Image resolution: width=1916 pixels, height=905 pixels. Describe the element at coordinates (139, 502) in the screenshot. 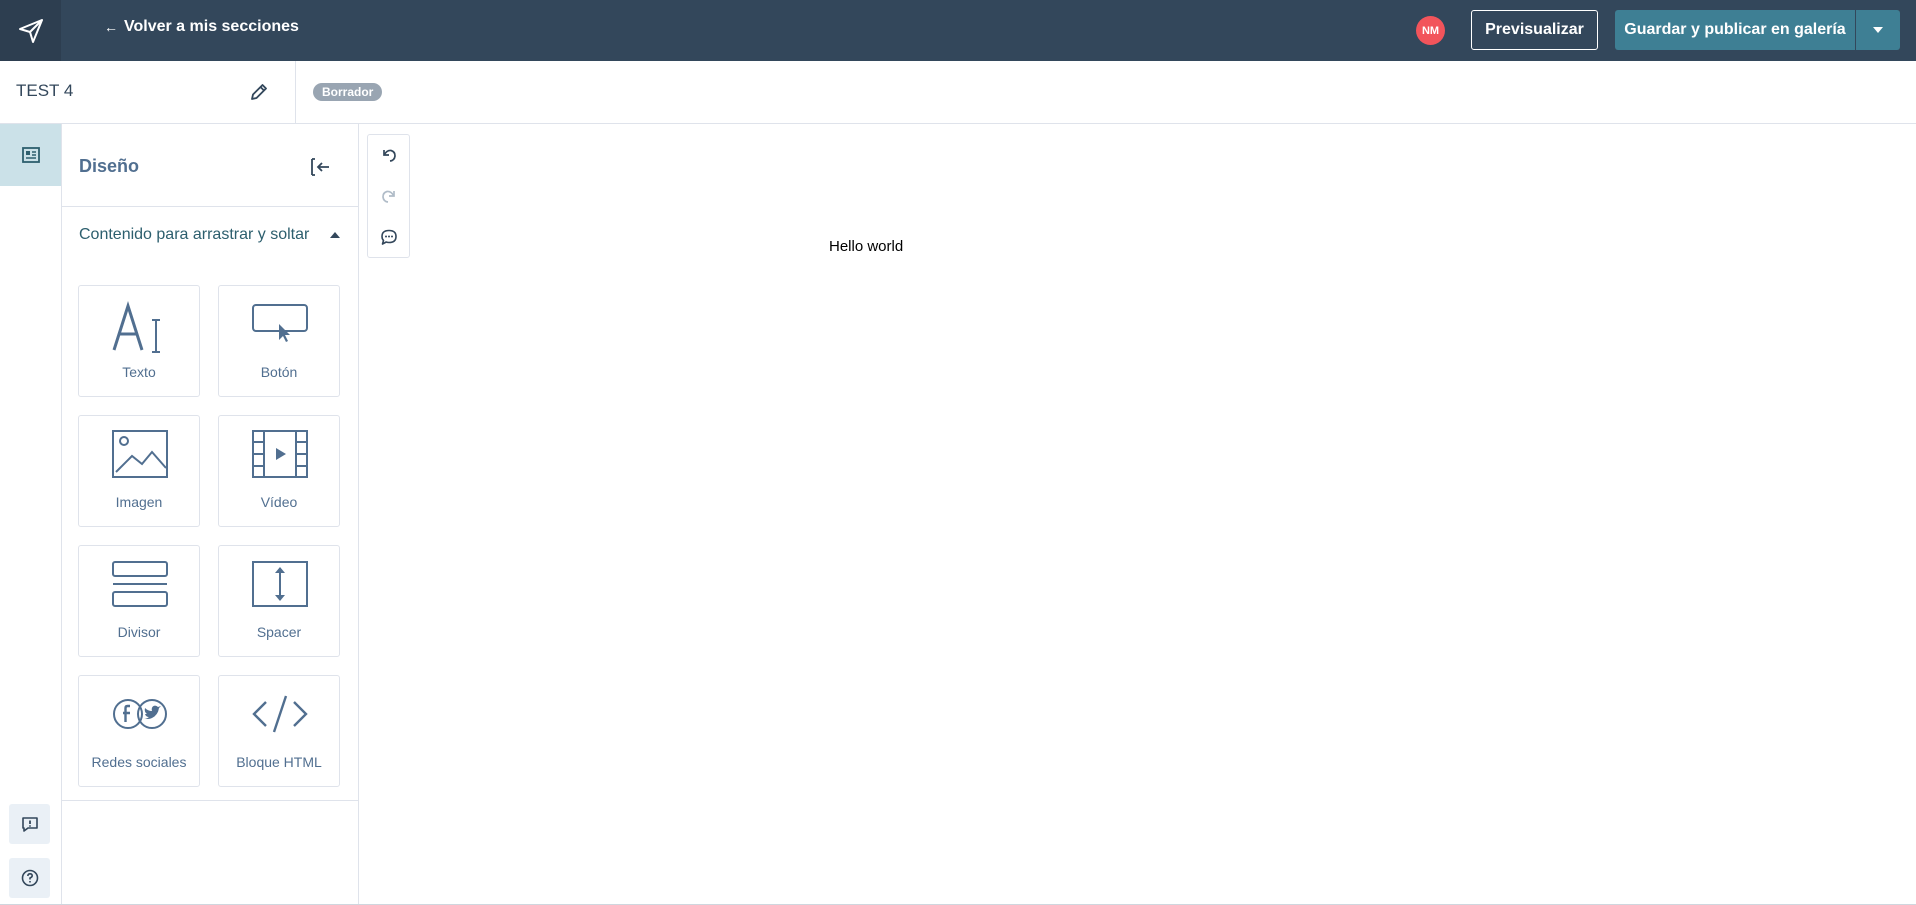

I see `tile-label: Imagen` at that location.